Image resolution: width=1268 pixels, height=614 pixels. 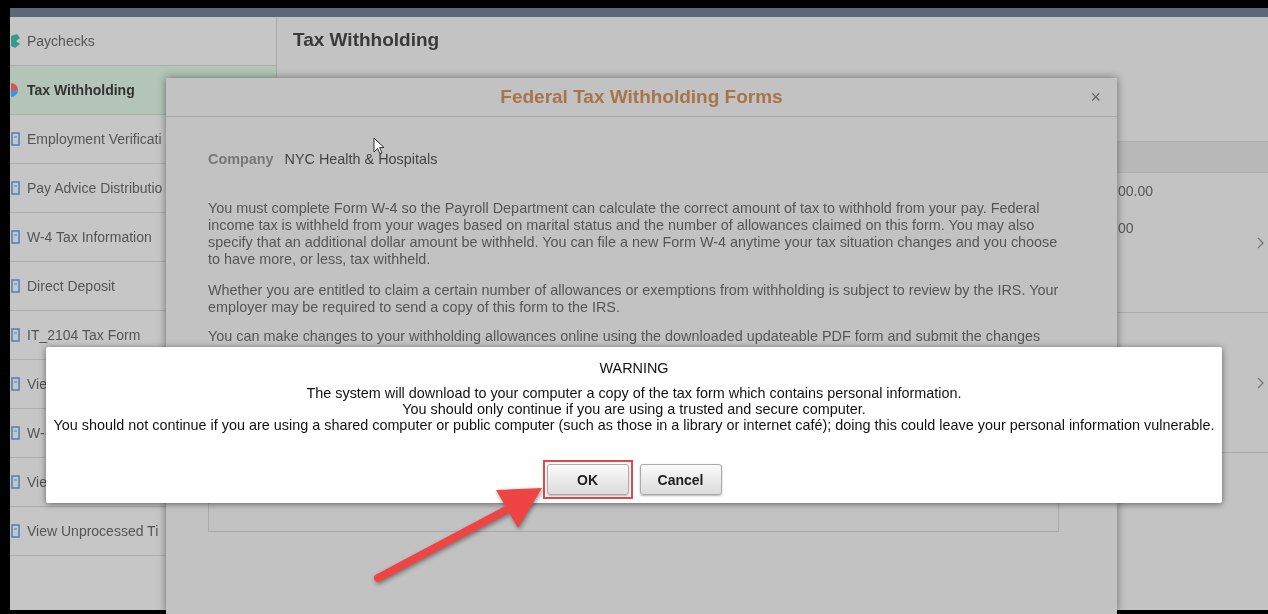 I want to click on cursor-icon, so click(x=379, y=146).